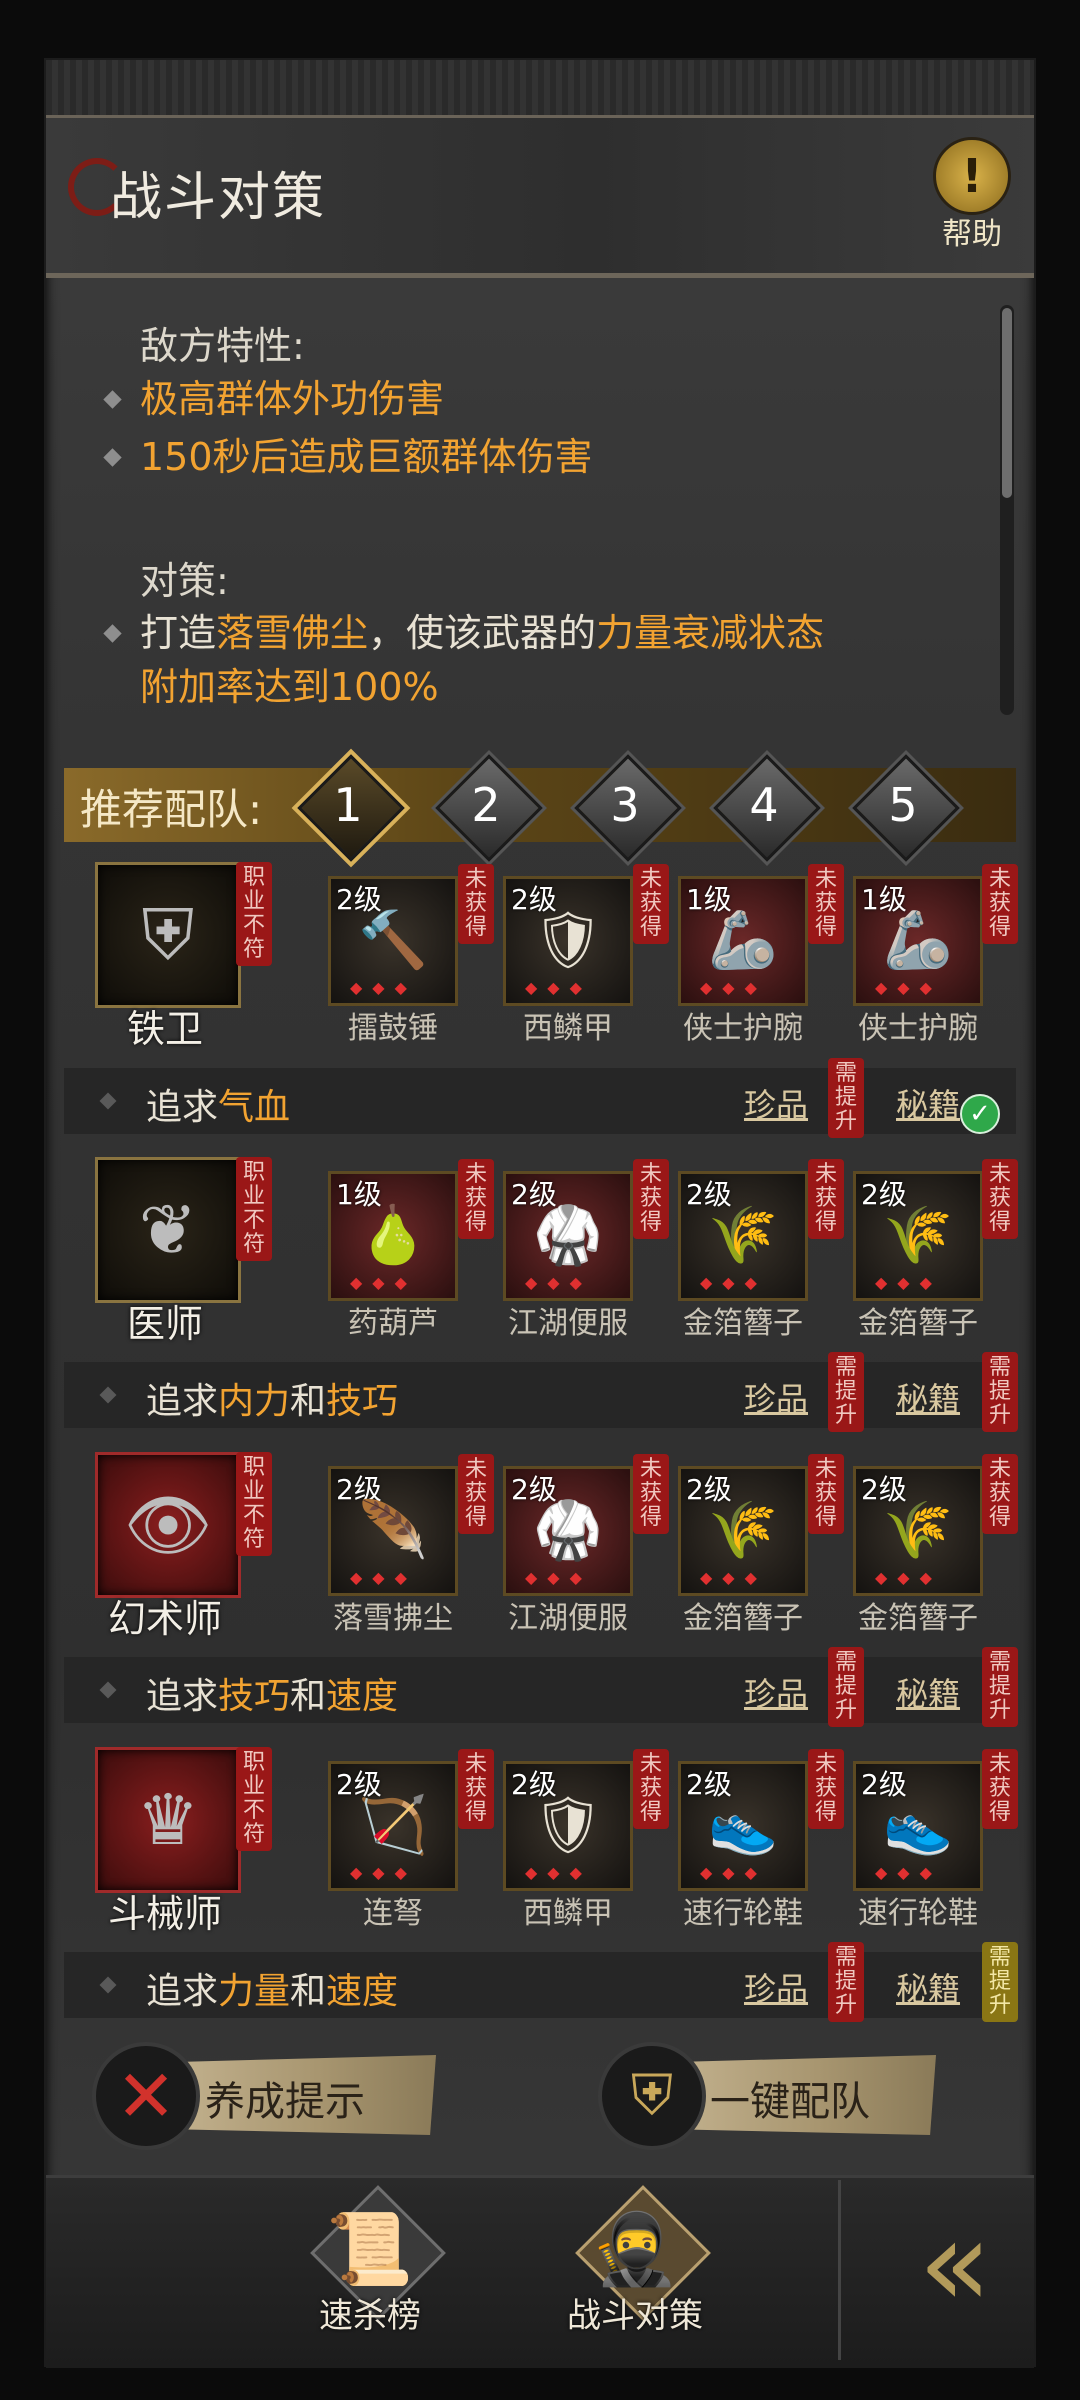  Describe the element at coordinates (790, 2102) in the screenshot. I see `button-label: 一键配队` at that location.